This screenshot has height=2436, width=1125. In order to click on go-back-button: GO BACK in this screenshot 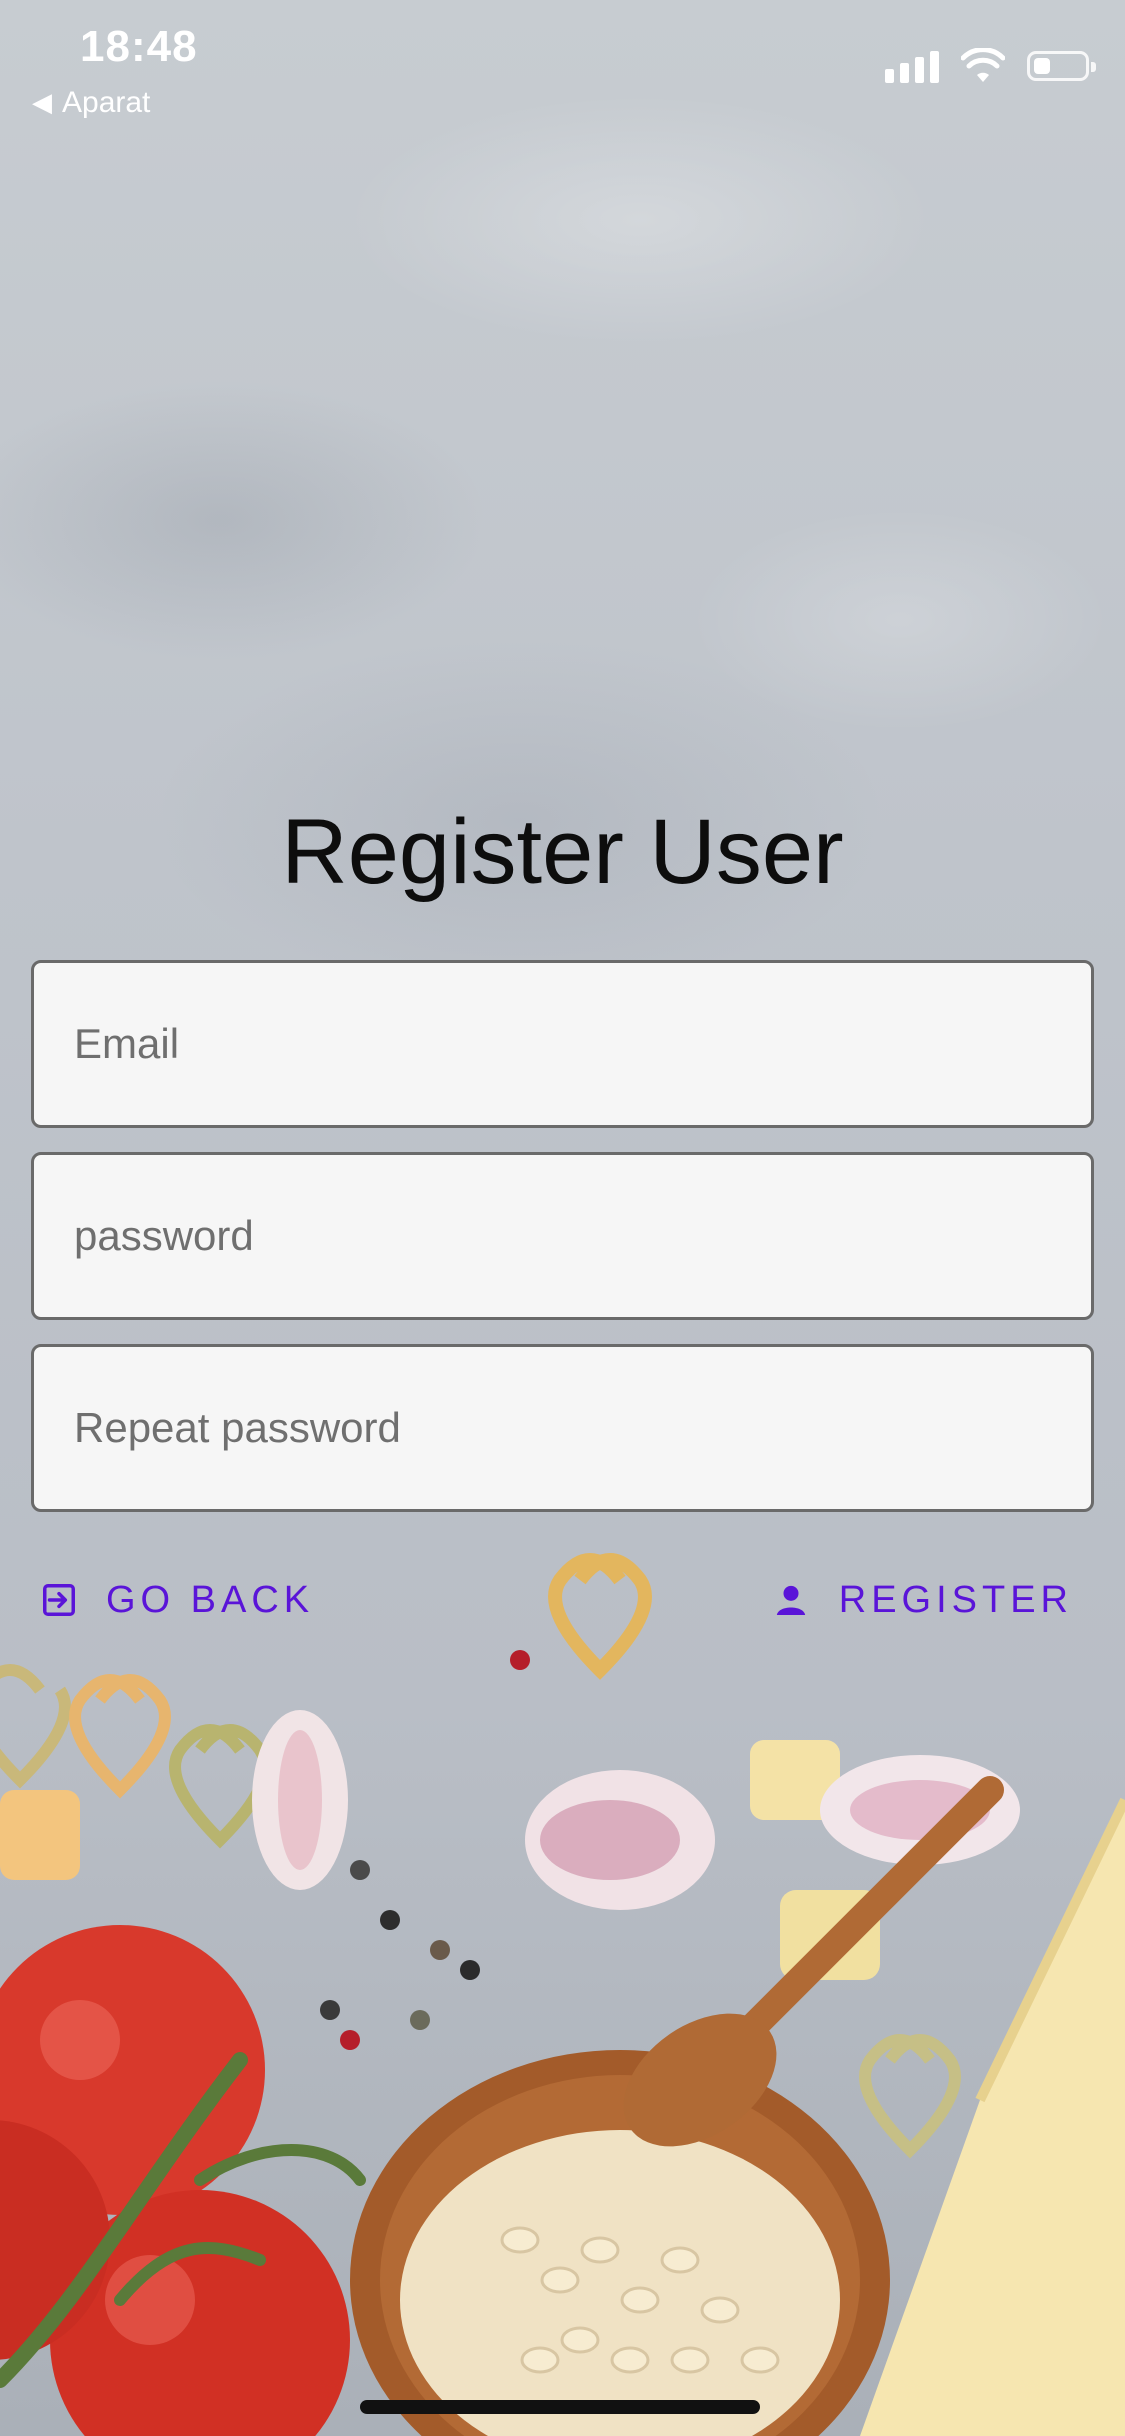, I will do `click(177, 1600)`.